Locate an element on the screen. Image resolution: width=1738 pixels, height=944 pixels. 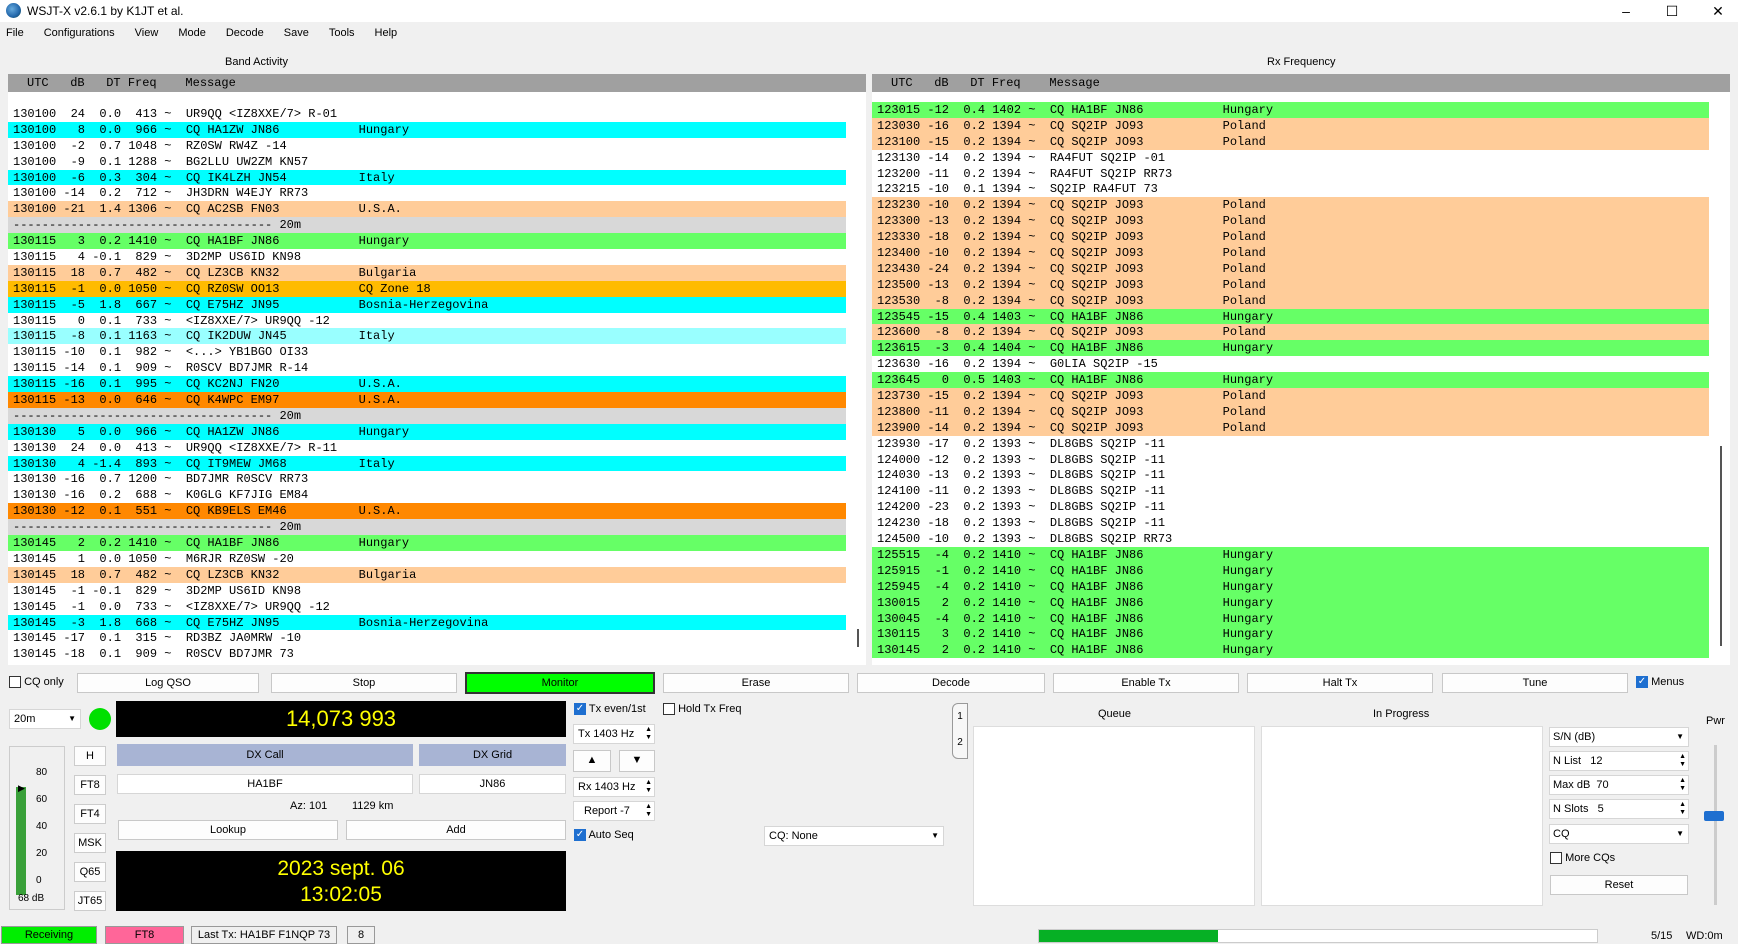
menu-mode: Mode is located at coordinates (192, 33).